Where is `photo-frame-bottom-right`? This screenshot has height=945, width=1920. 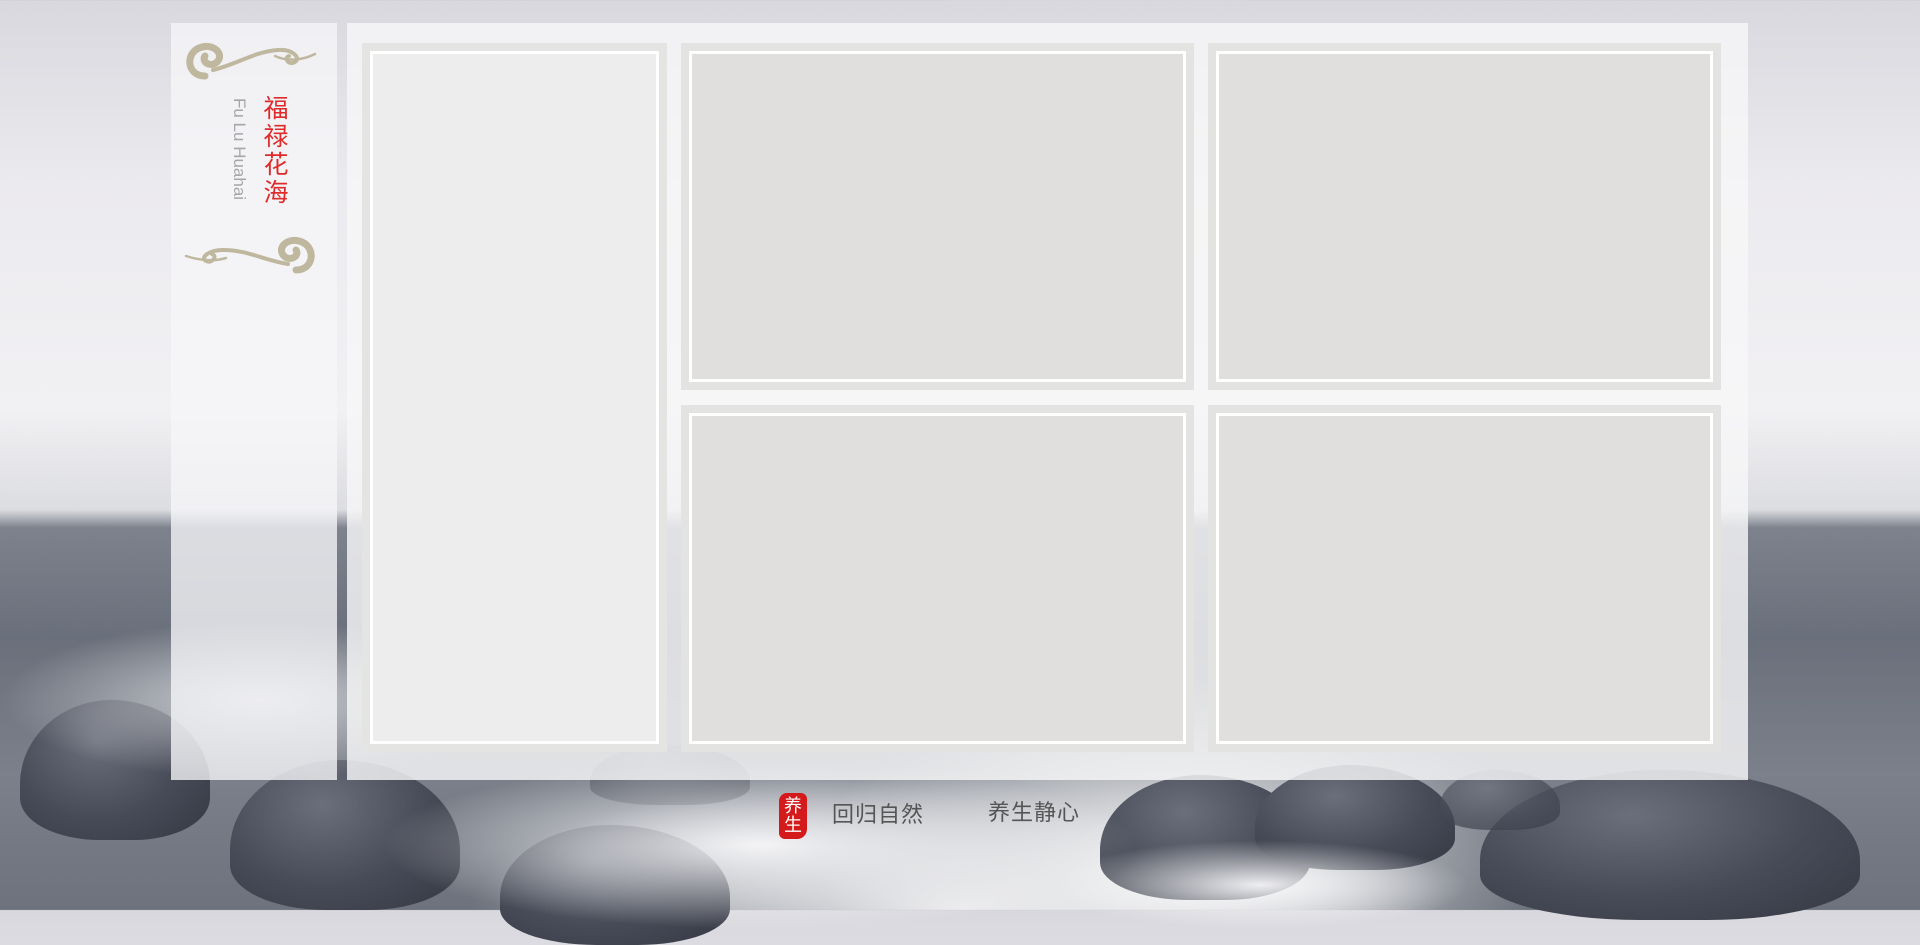
photo-frame-bottom-right is located at coordinates (1464, 578).